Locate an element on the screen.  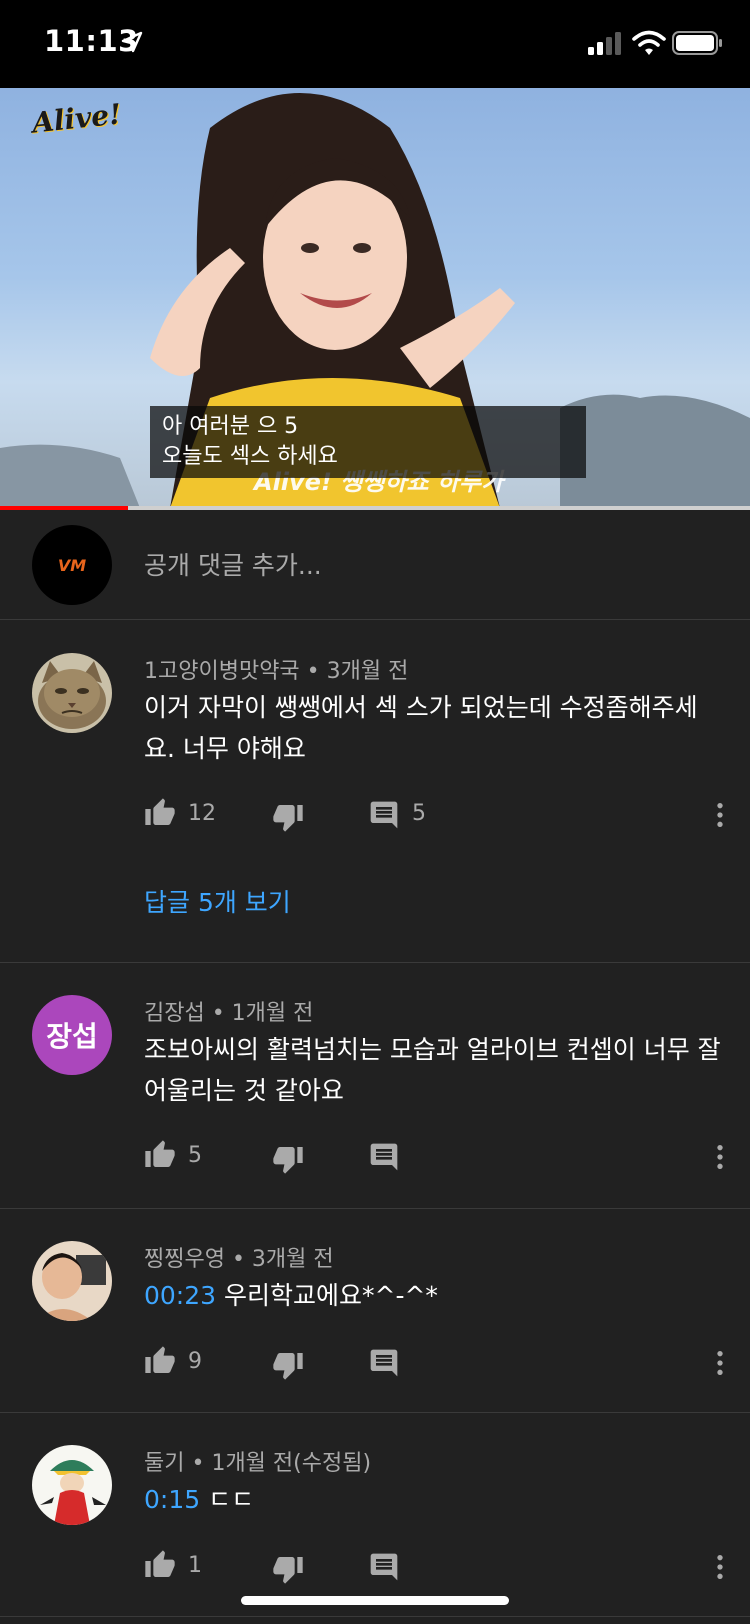
comment-body: ㄷㄷ is located at coordinates (227, 1499).